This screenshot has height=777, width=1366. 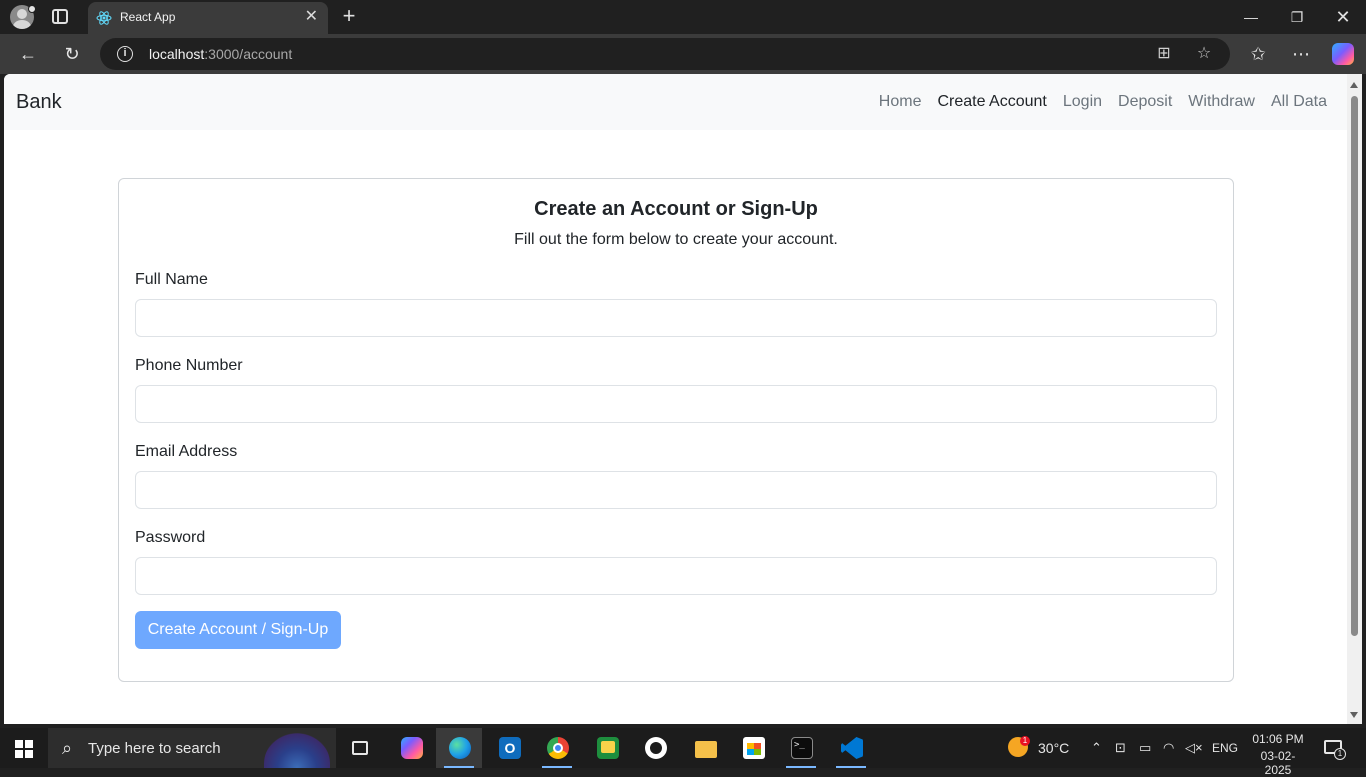 What do you see at coordinates (705, 748) in the screenshot?
I see `file-explorer-taskbar-icon` at bounding box center [705, 748].